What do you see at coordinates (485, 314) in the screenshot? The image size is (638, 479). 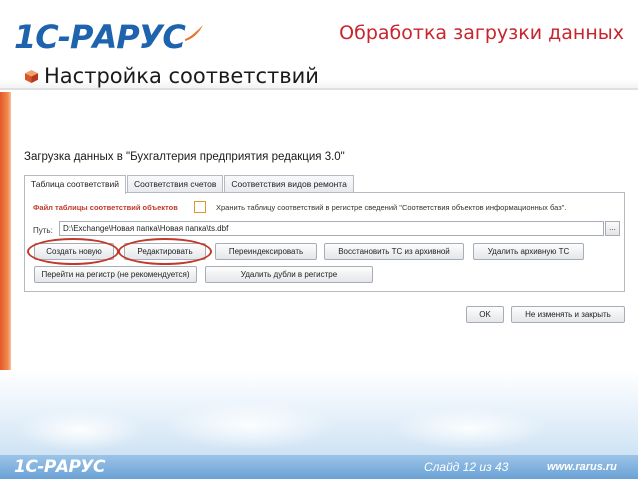 I see `ok-button: OK` at bounding box center [485, 314].